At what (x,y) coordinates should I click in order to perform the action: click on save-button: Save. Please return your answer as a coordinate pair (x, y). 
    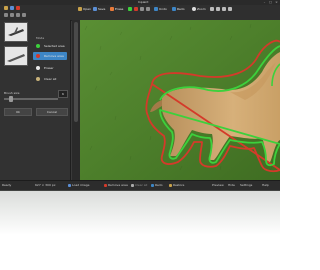
    Looking at the image, I should click on (101, 9).